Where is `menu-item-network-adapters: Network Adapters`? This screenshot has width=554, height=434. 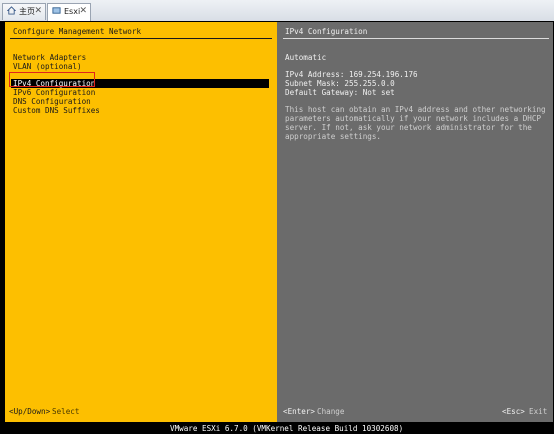
menu-item-network-adapters: Network Adapters is located at coordinates (49, 57).